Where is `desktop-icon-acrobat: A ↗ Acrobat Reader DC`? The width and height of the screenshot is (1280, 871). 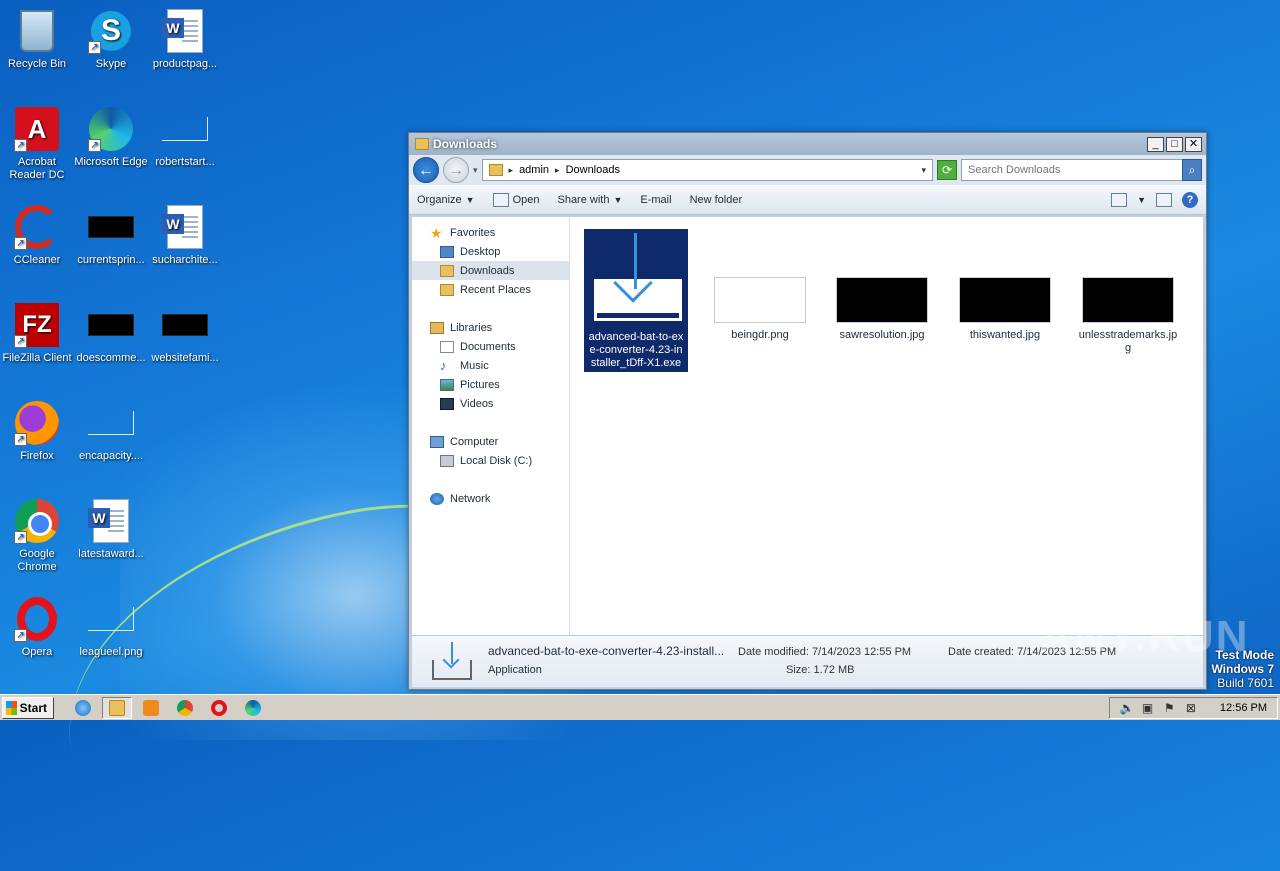 desktop-icon-acrobat: A ↗ Acrobat Reader DC is located at coordinates (37, 144).